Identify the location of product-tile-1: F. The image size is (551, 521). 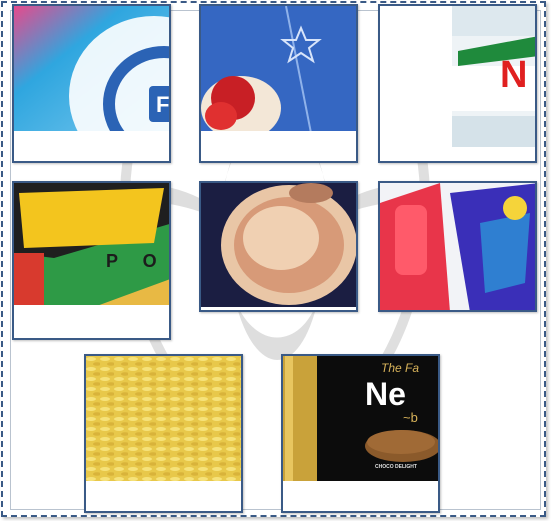
(91, 83).